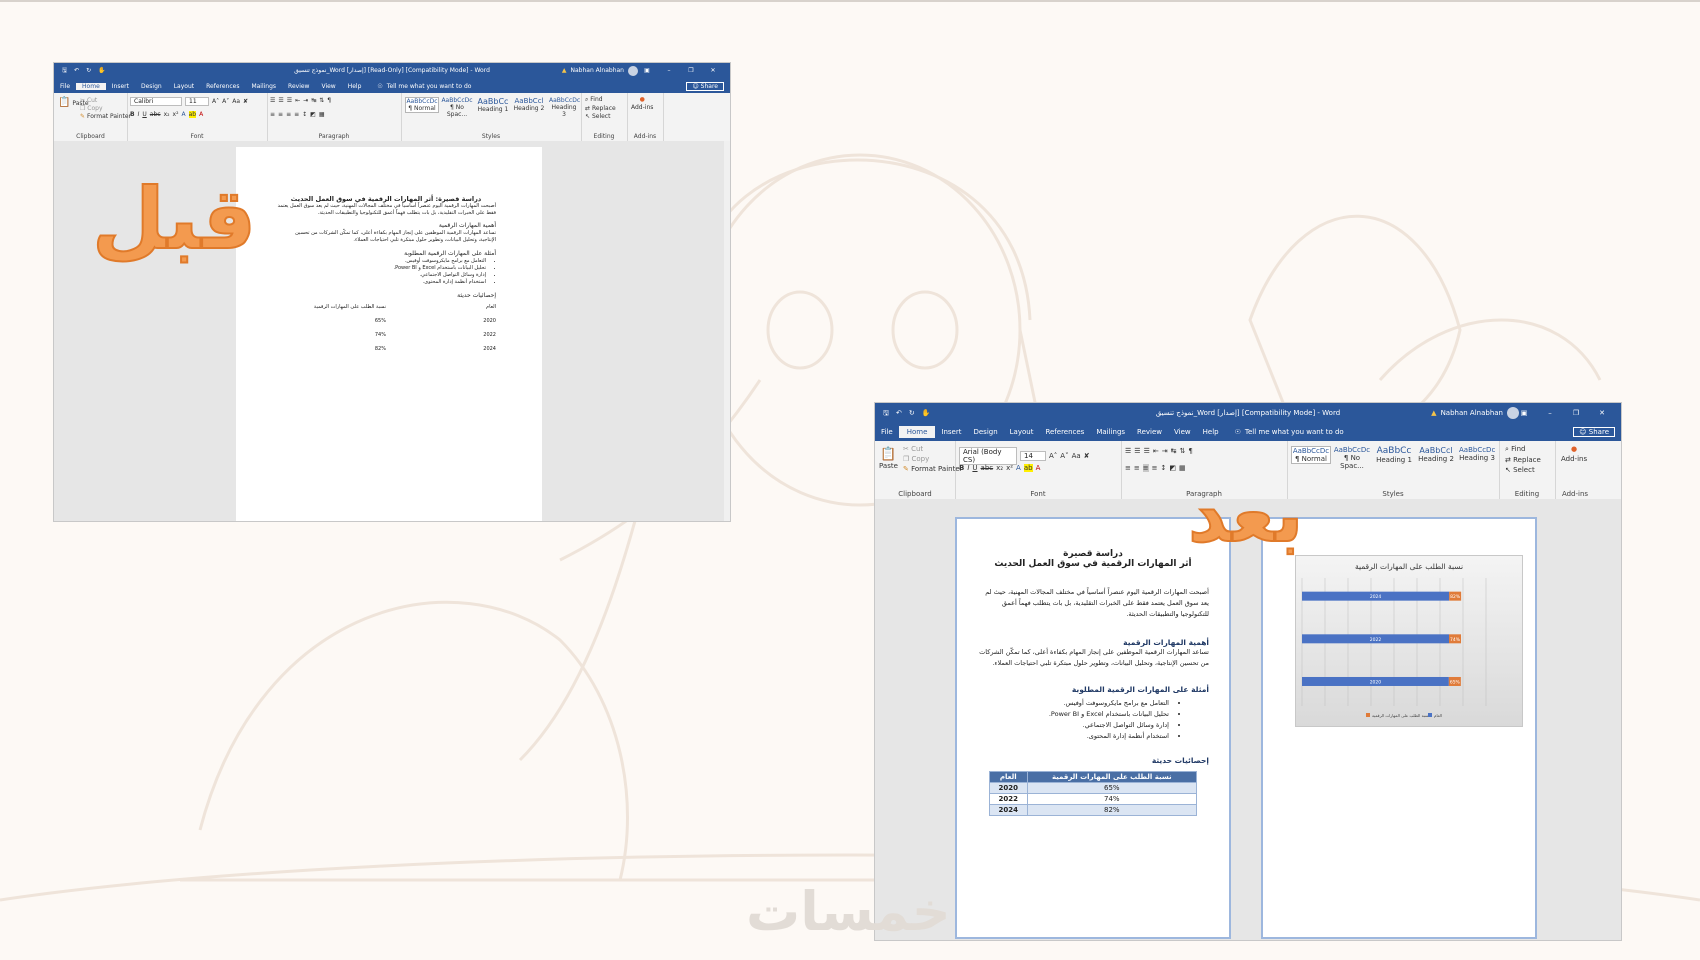 The width and height of the screenshot is (1700, 960). I want to click on font-size-select: 14, so click(1033, 456).